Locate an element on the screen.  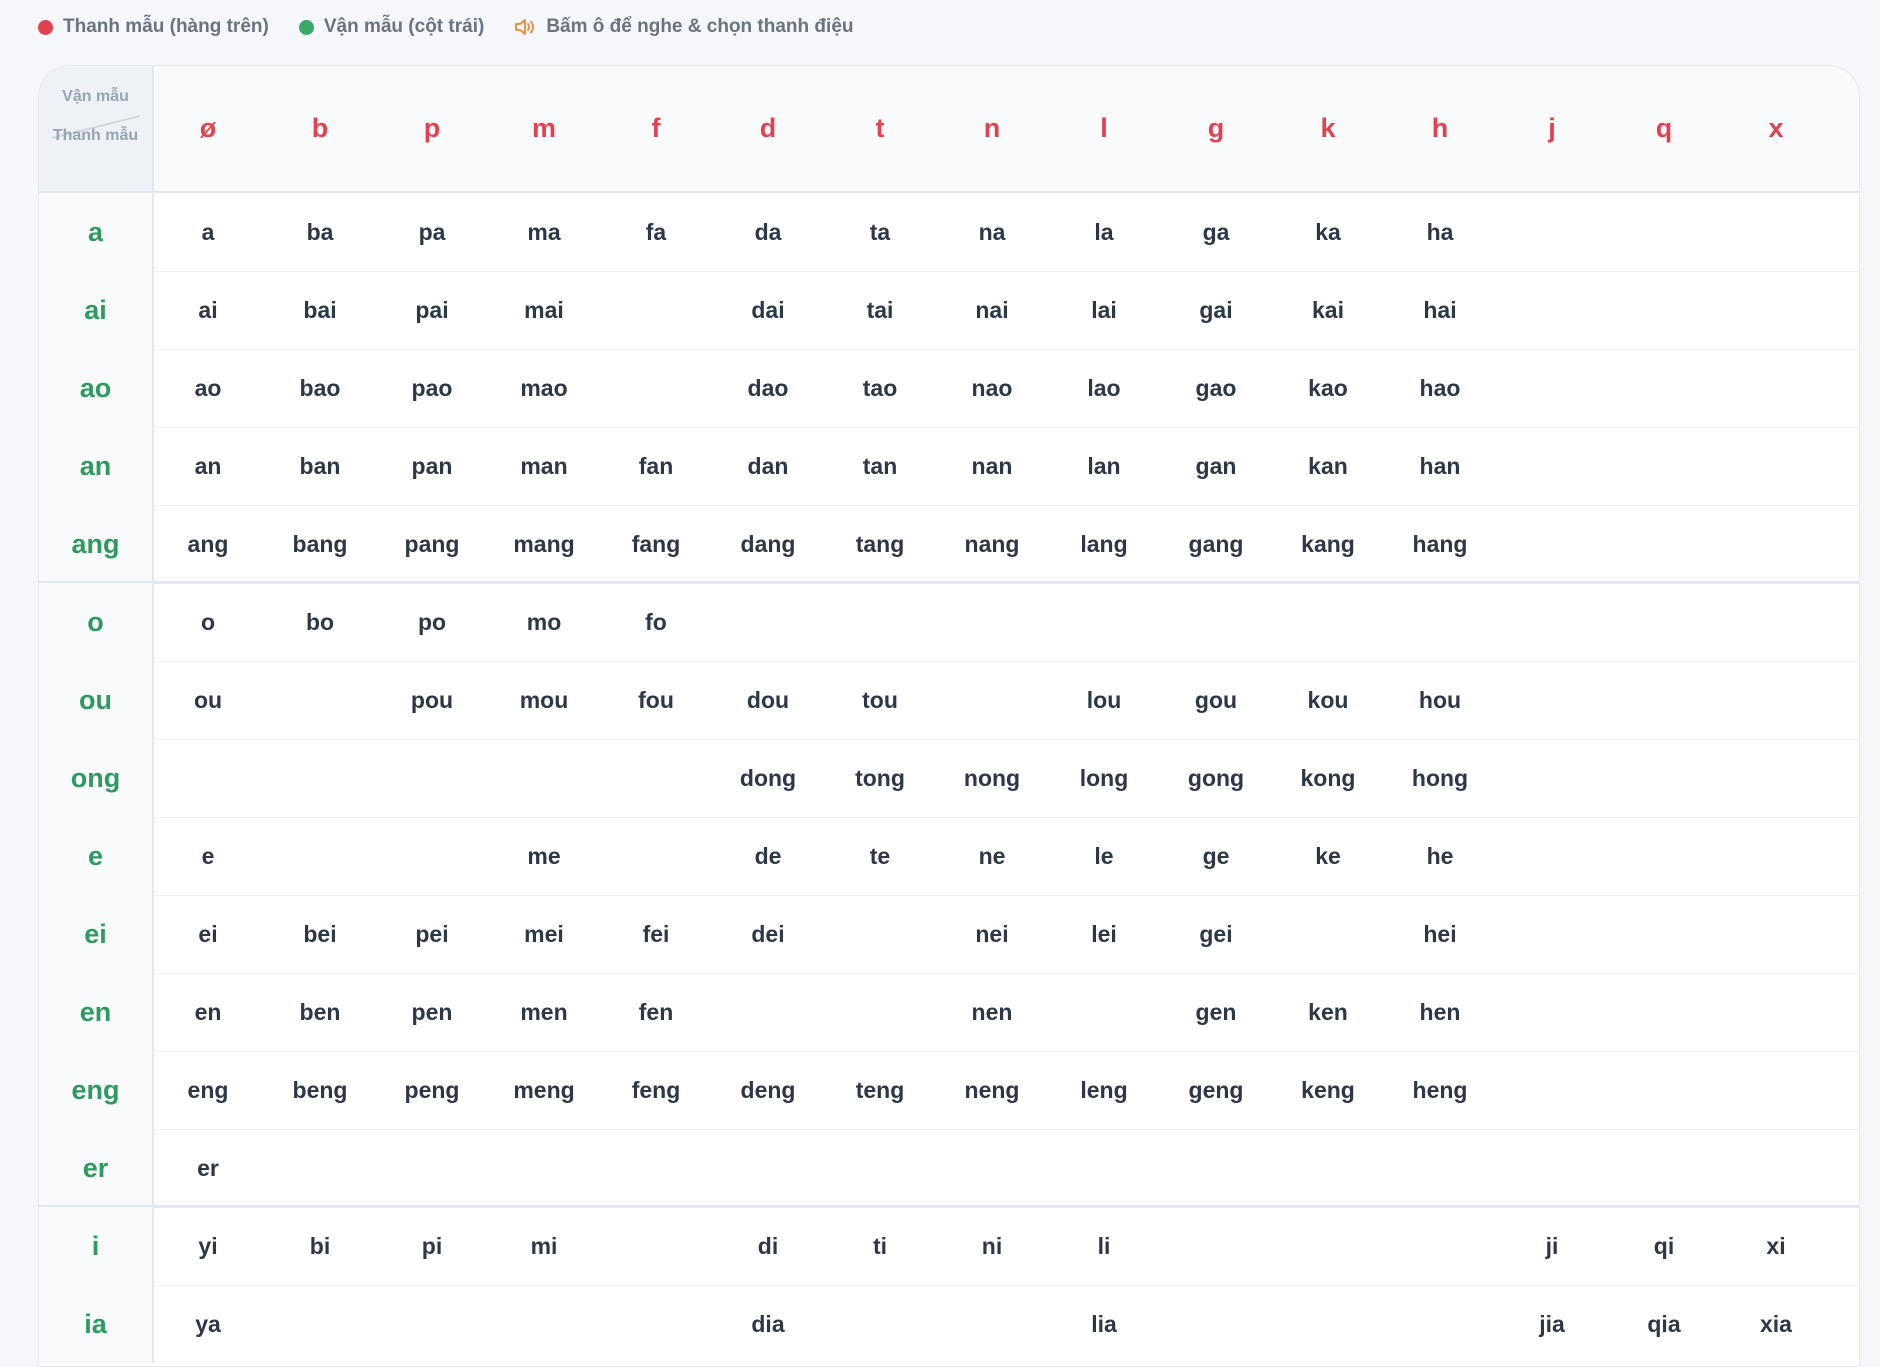
syllable-cell: me is located at coordinates (544, 856).